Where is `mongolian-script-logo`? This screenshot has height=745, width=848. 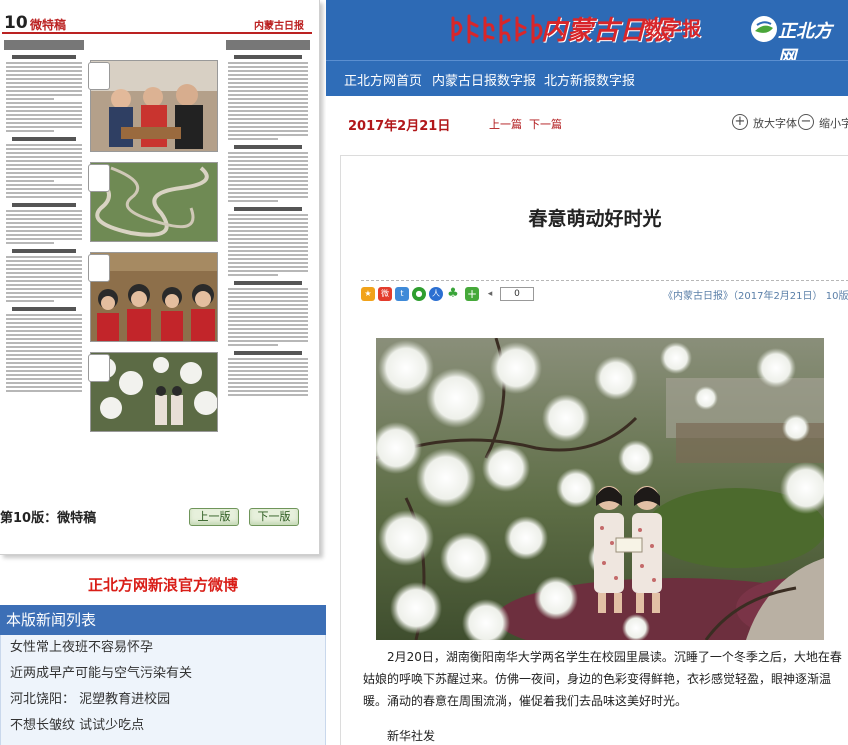 mongolian-script-logo is located at coordinates (497, 29).